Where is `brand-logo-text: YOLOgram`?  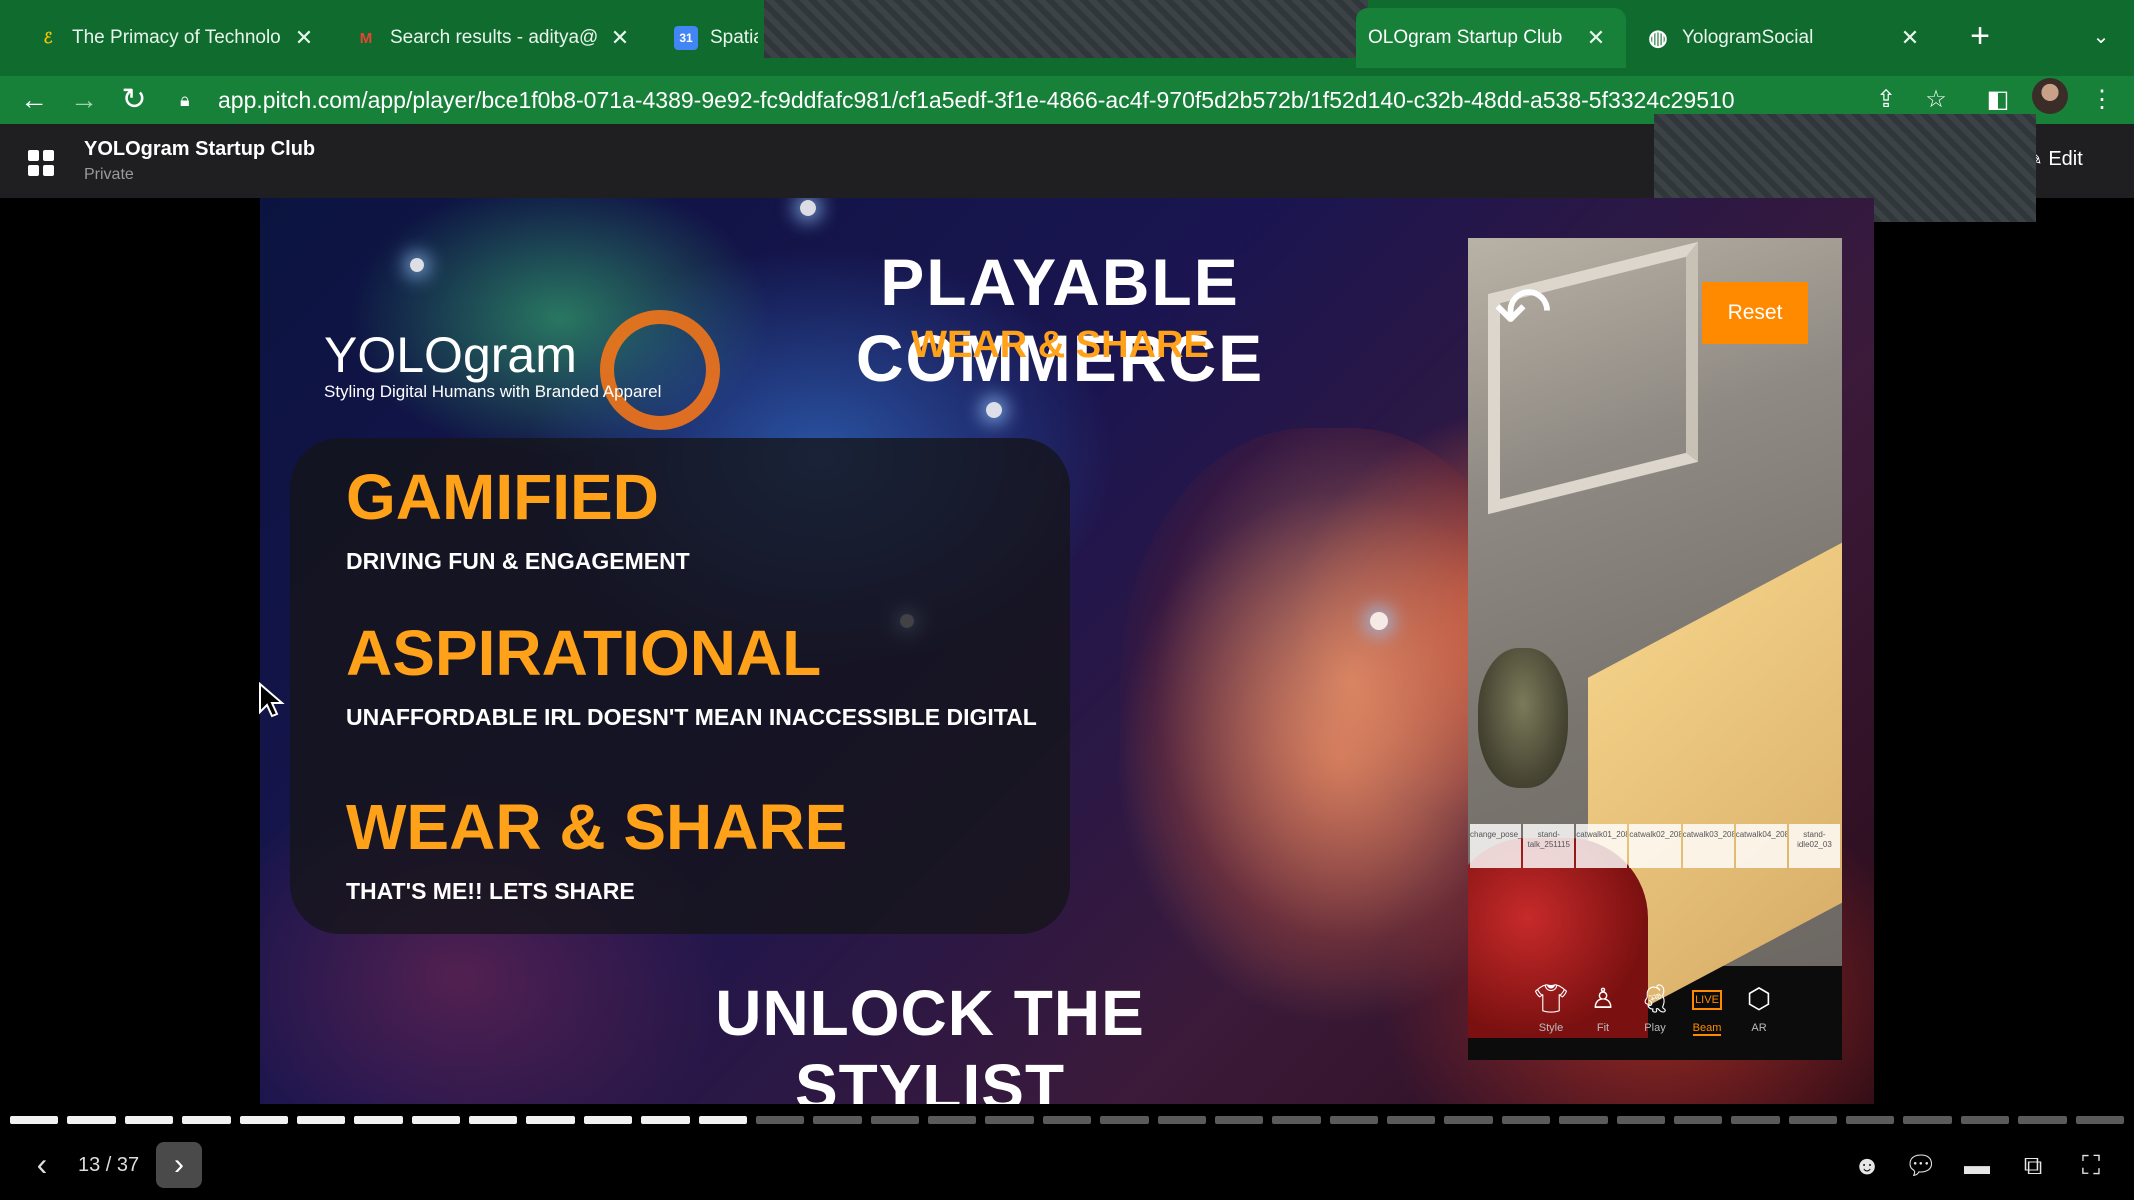 brand-logo-text: YOLOgram is located at coordinates (450, 355).